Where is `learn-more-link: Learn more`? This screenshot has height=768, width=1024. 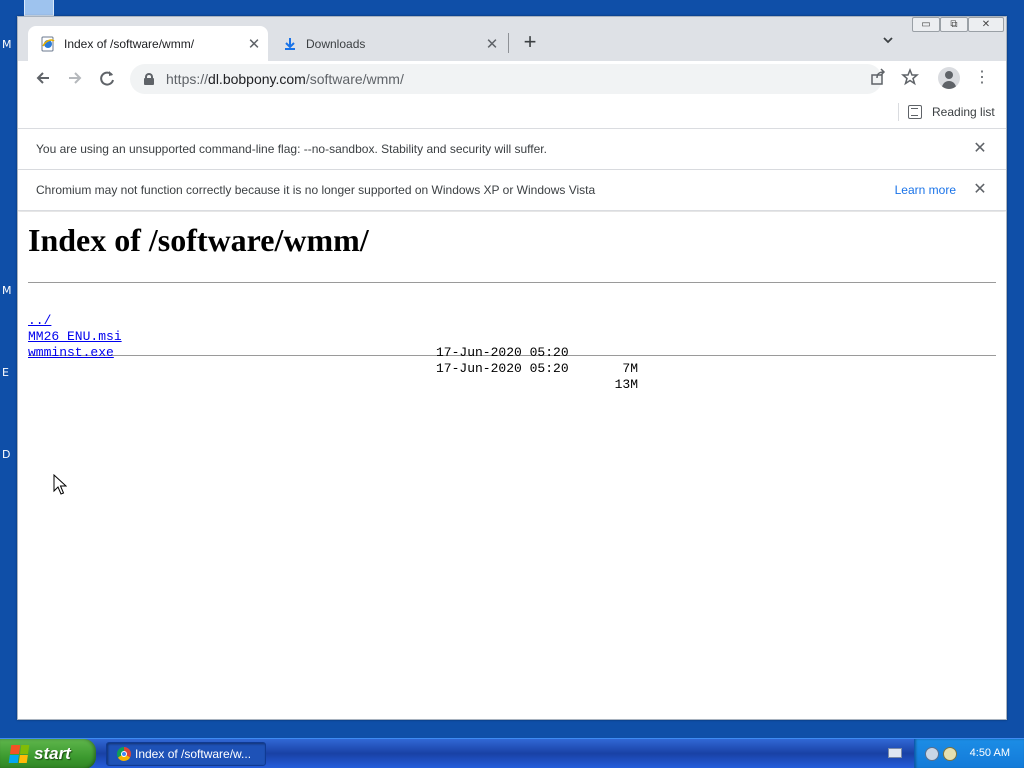
learn-more-link: Learn more is located at coordinates (925, 190).